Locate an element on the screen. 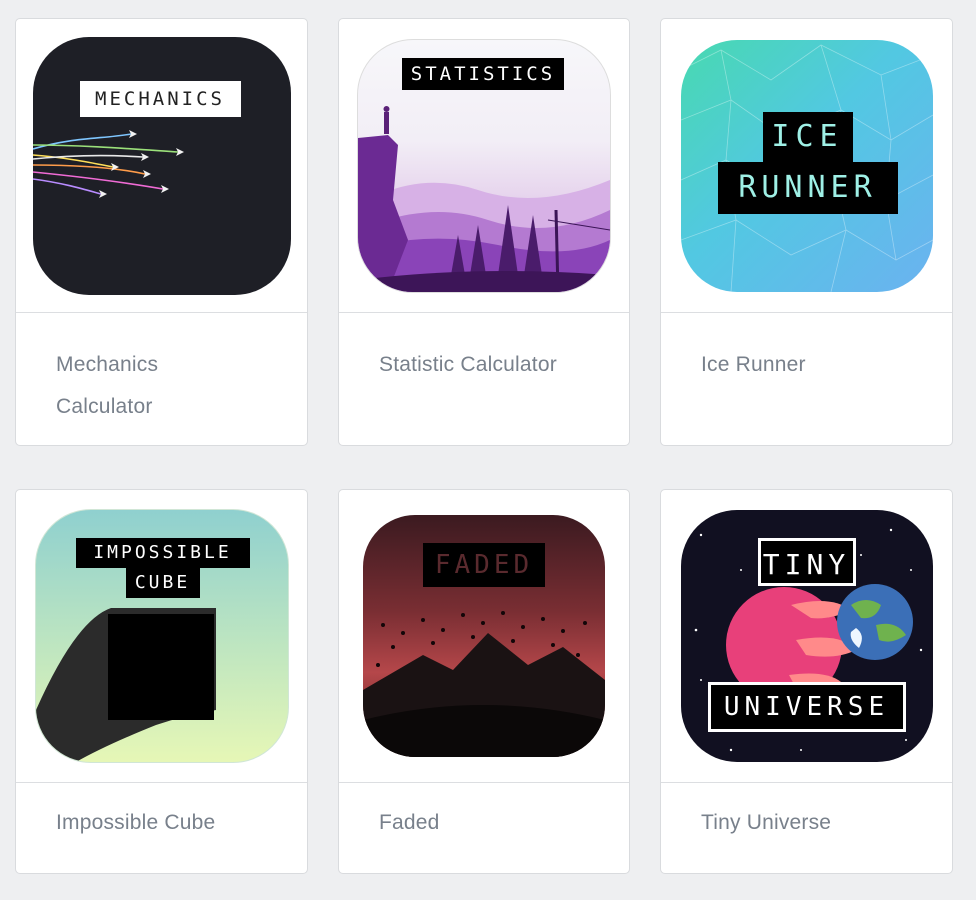  app-card-thumbnail: TINY UNIVERSE is located at coordinates (806, 636).